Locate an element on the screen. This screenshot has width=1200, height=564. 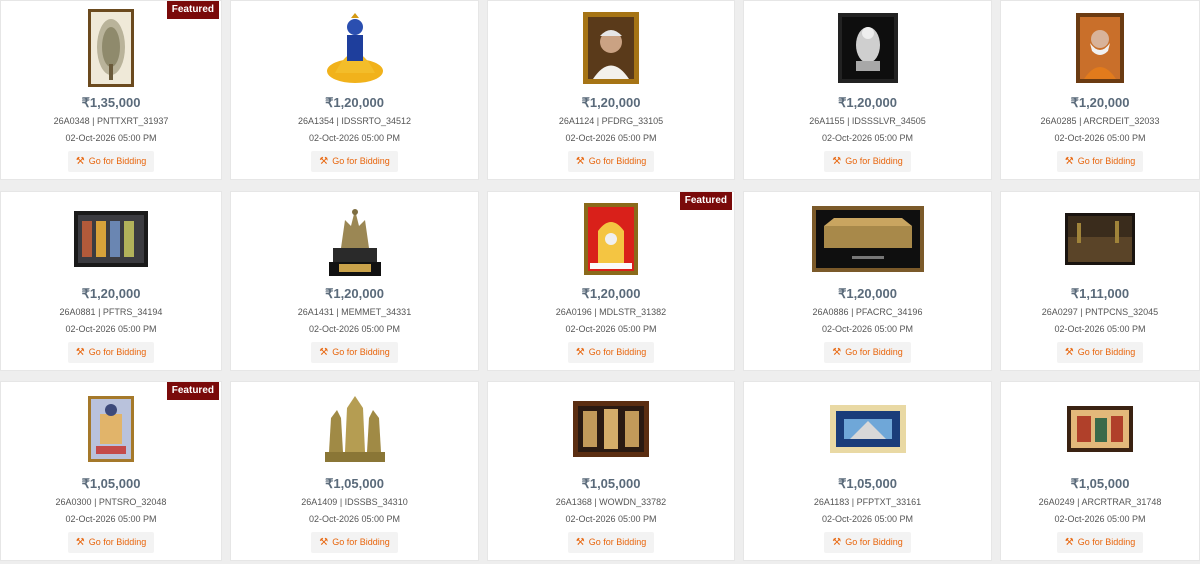
lot-price: ₹1,11,000 is located at coordinates (1100, 293).